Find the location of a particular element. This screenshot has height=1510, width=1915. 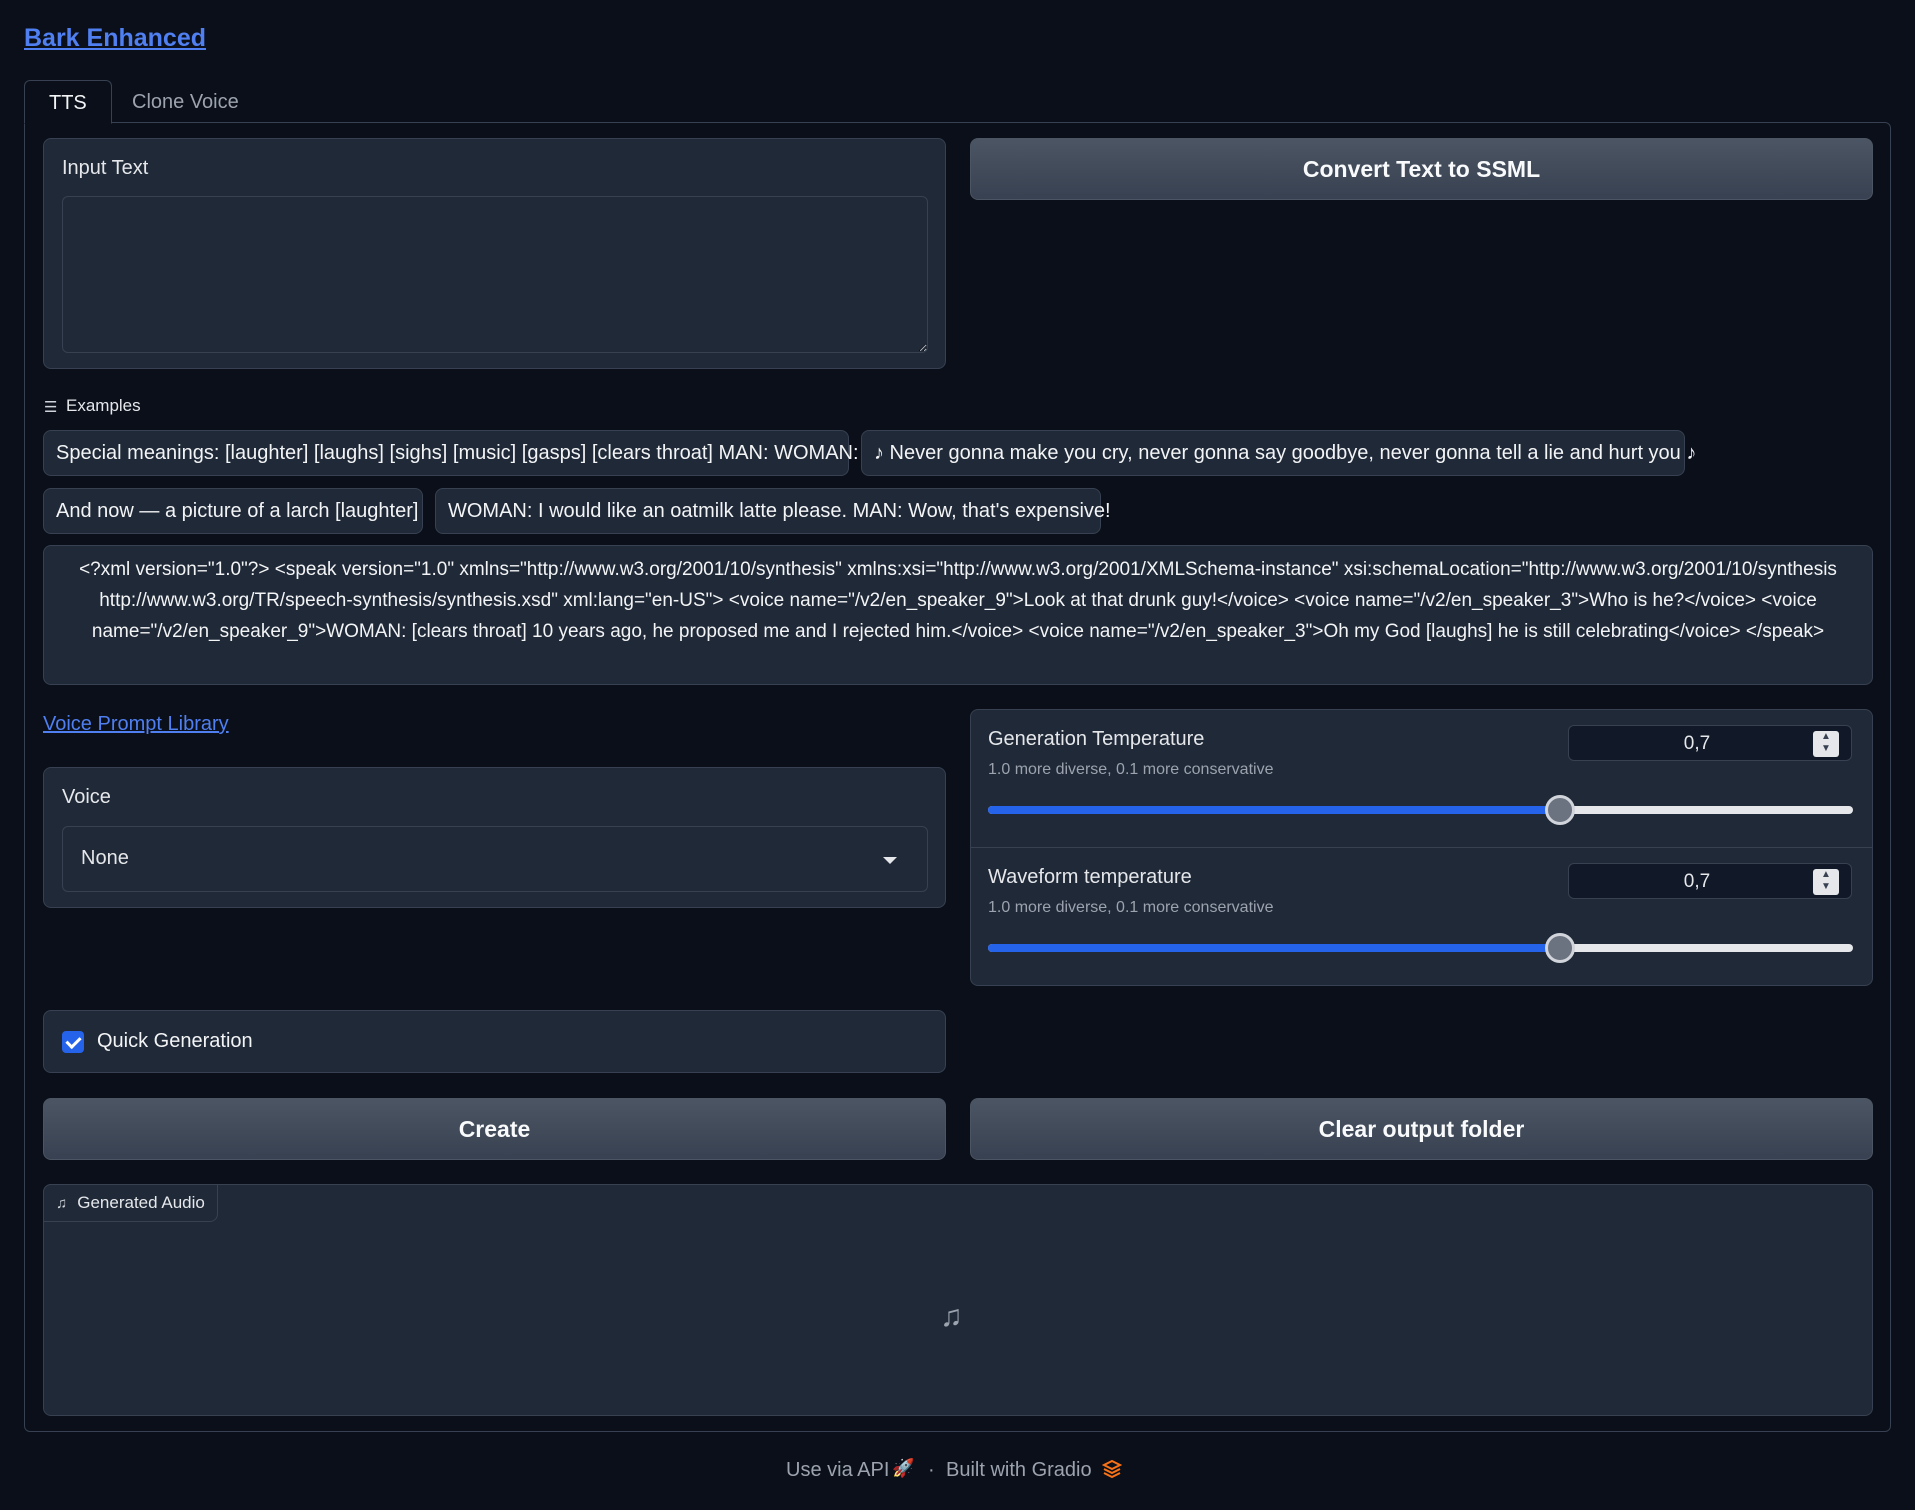

voice-label: Voice is located at coordinates (86, 797).